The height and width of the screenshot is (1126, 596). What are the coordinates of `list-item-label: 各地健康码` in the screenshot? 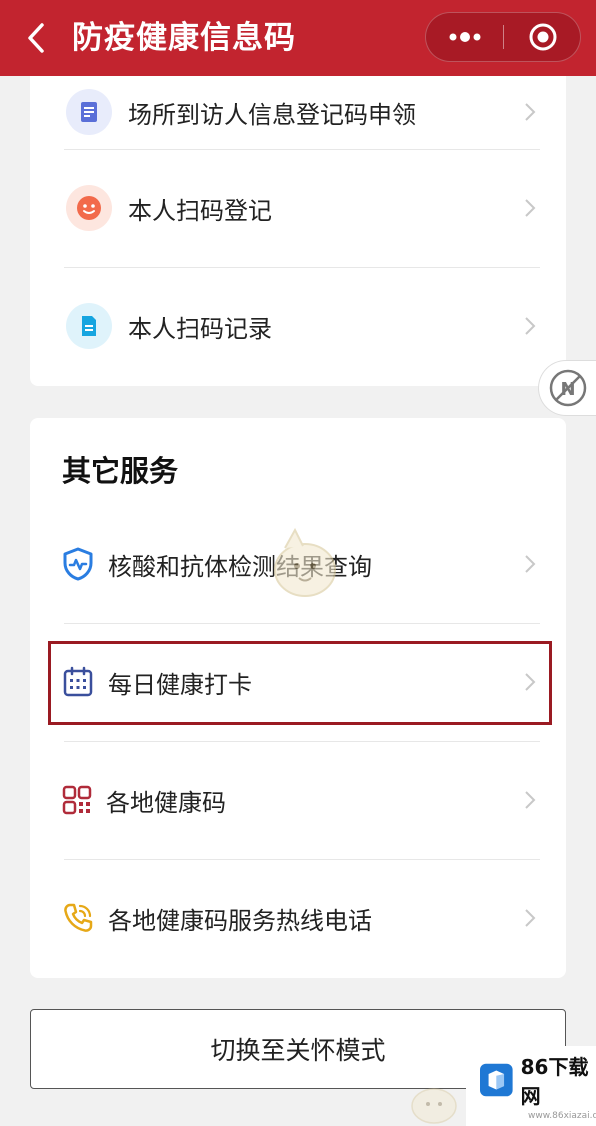 It's located at (166, 802).